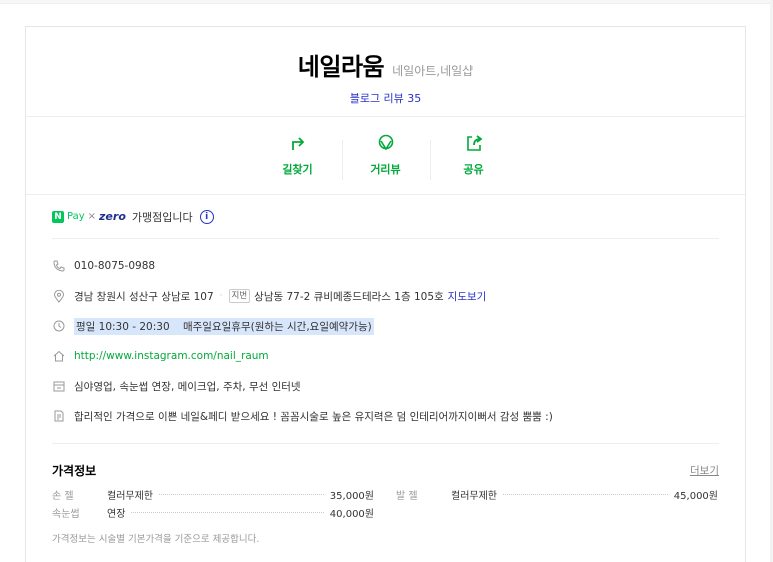 The height and width of the screenshot is (562, 773). I want to click on price-item: 손 젤 컬러무제한 35,000원, so click(213, 494).